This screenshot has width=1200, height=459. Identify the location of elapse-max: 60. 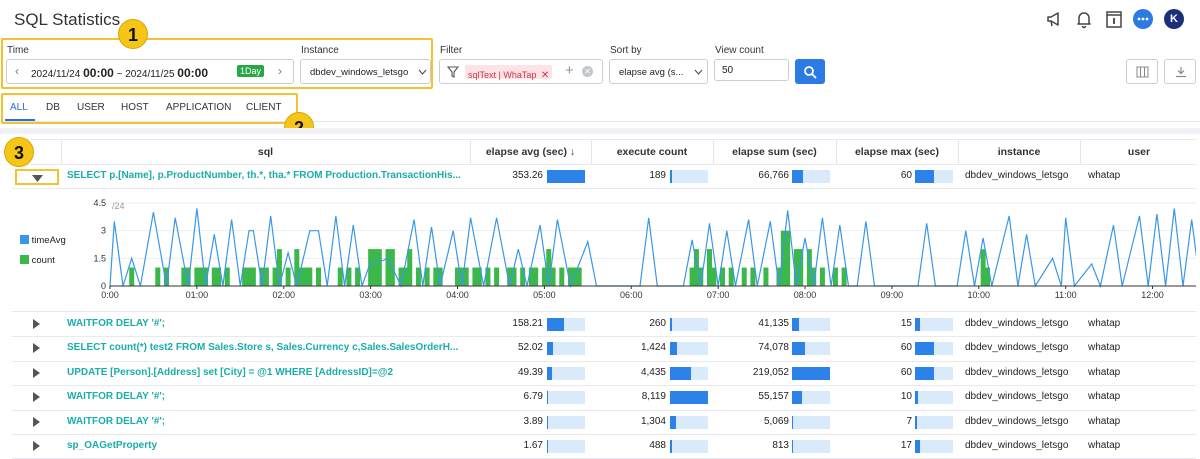
(906, 175).